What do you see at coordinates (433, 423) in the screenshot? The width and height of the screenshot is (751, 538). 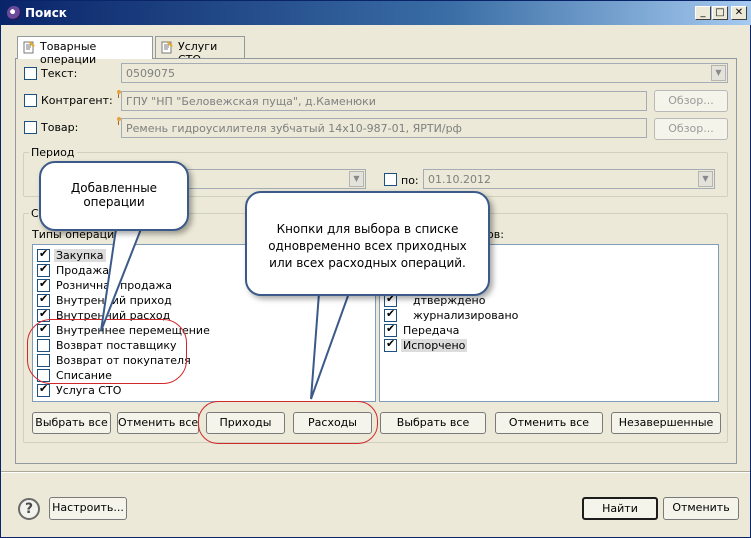 I see `statuses-select-all-button: Выбрать все` at bounding box center [433, 423].